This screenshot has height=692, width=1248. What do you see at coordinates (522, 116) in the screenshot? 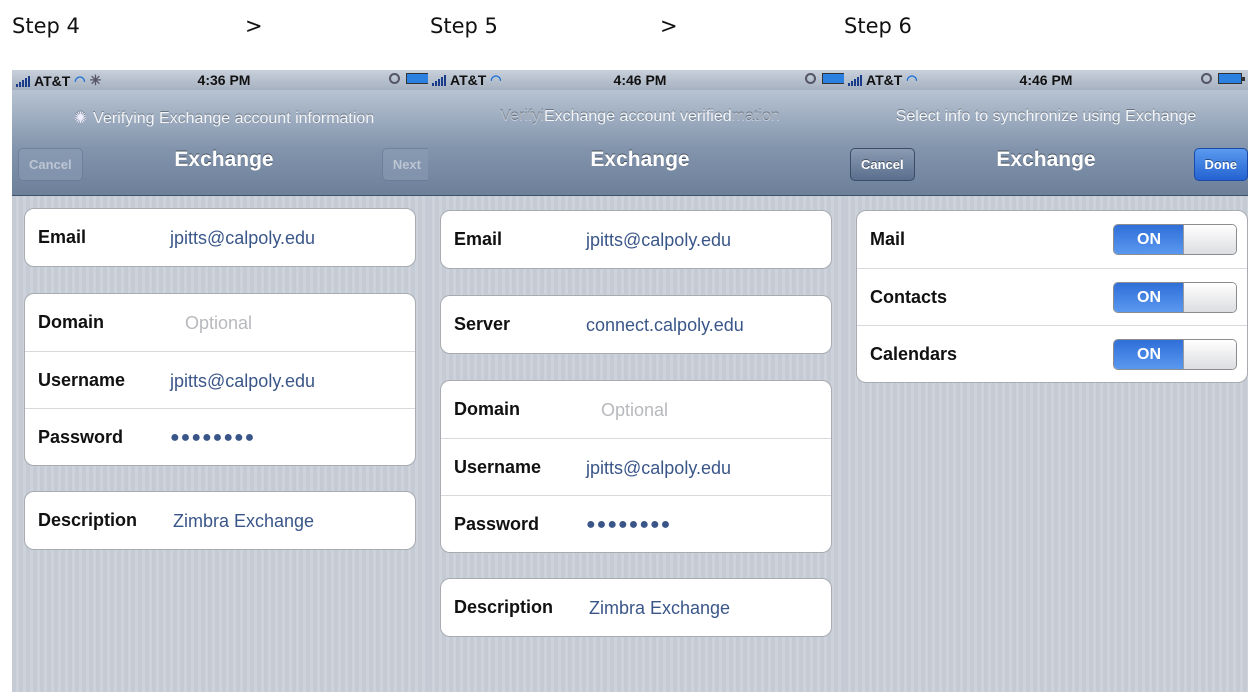
I see `prompt-faded-left: Verifyi` at bounding box center [522, 116].